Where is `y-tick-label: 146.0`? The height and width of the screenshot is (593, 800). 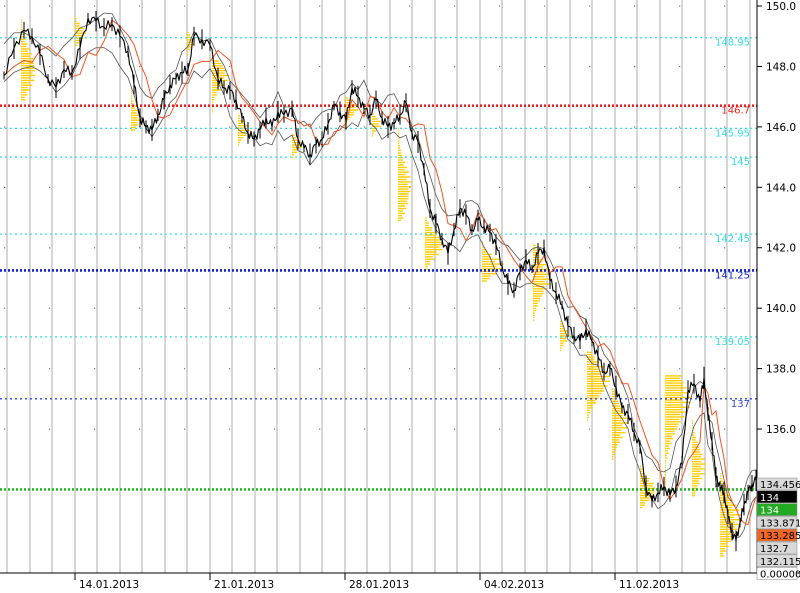 y-tick-label: 146.0 is located at coordinates (781, 128).